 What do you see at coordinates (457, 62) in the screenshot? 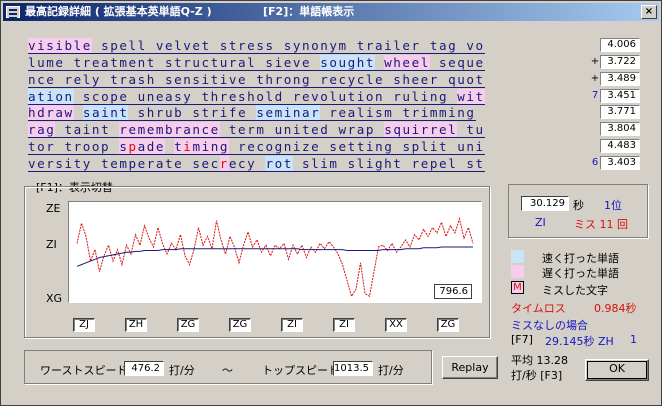
I see `text-segment: seque` at bounding box center [457, 62].